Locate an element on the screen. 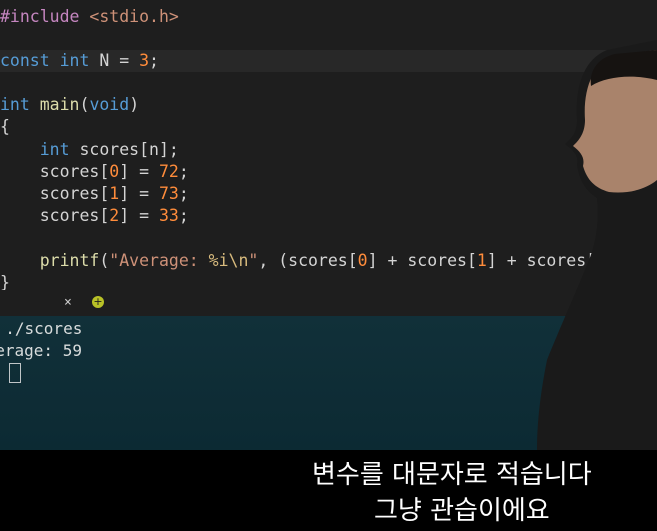  code-token: N = is located at coordinates (114, 60).